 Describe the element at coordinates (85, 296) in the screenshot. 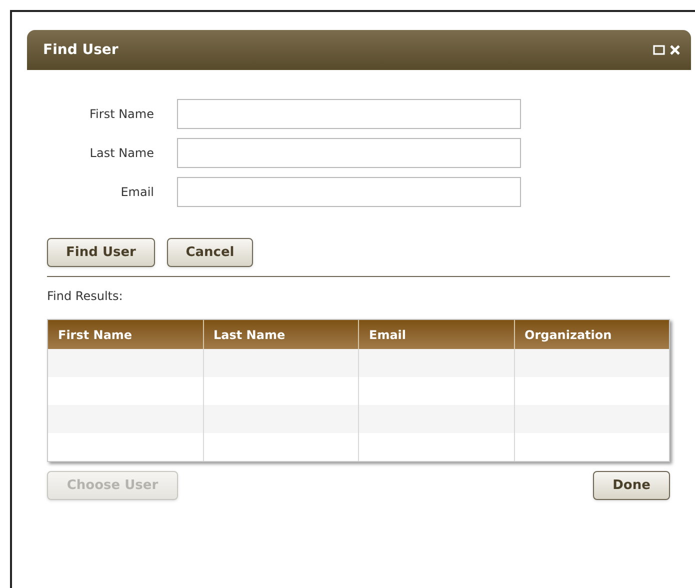

I see `results-label: Find Results:` at that location.